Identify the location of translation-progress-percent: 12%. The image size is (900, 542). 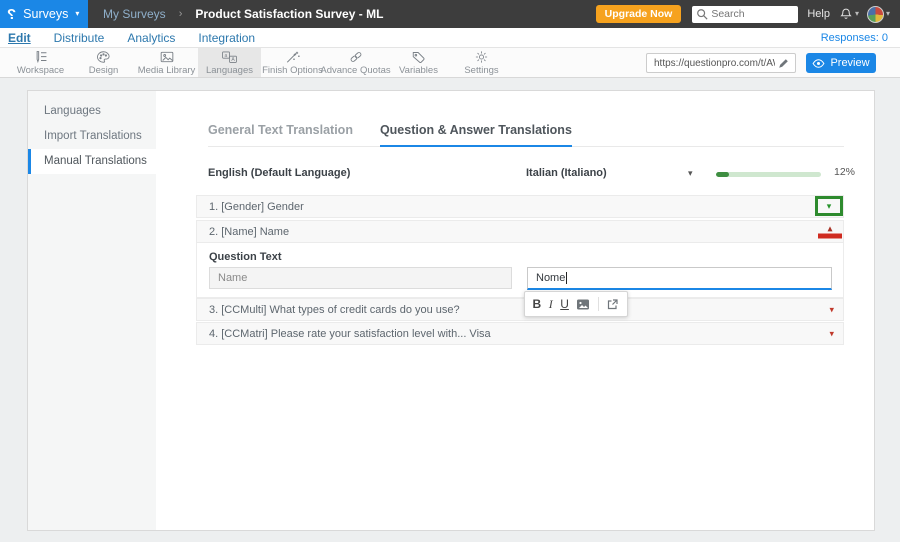
(845, 172).